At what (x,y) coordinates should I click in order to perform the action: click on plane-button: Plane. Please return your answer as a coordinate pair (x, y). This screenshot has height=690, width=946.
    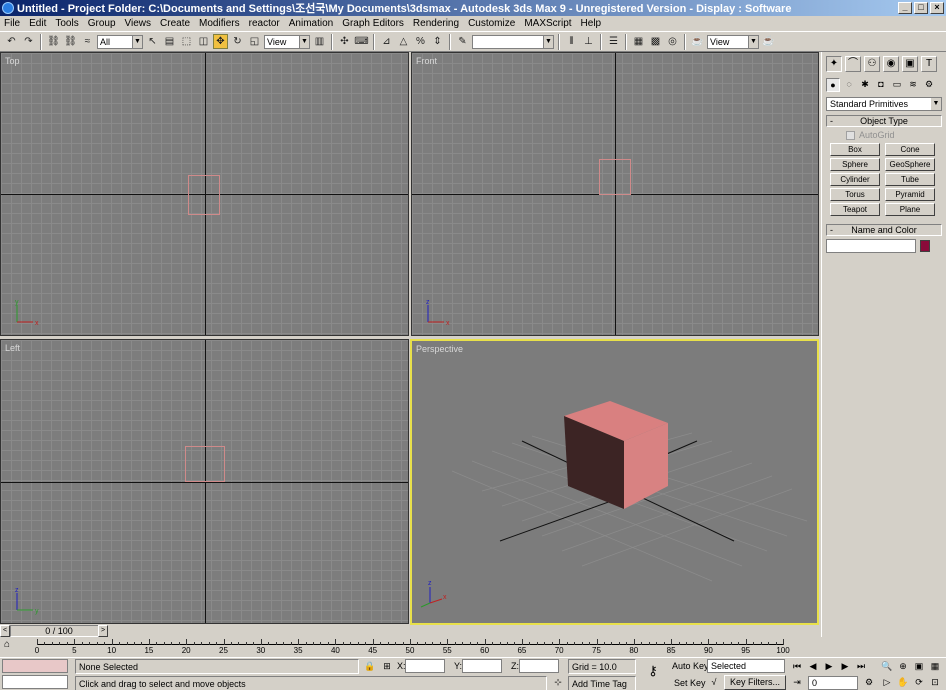
    Looking at the image, I should click on (910, 209).